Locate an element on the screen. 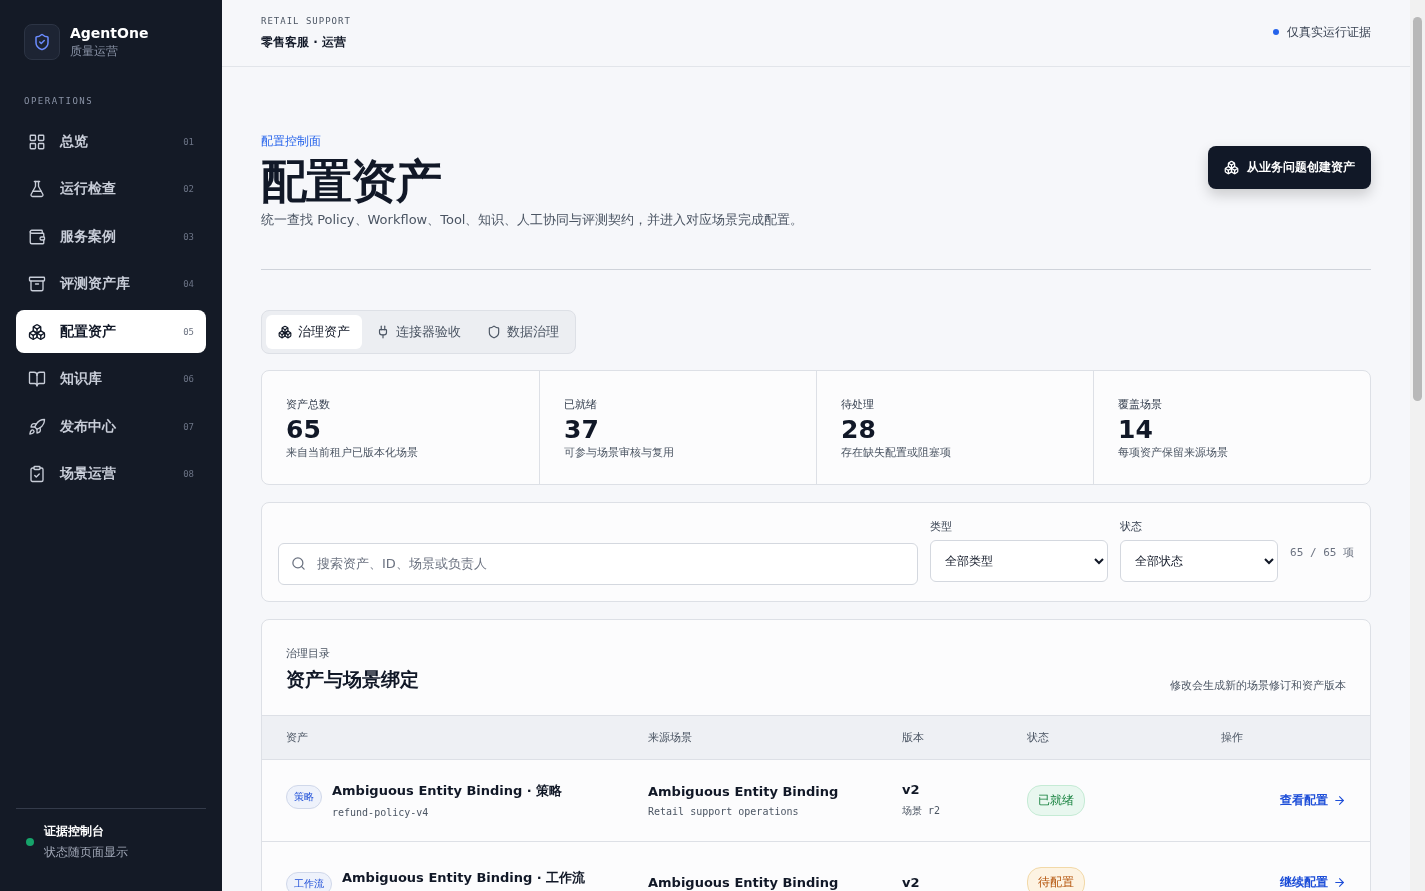 Image resolution: width=1425 pixels, height=891 pixels. nav-label: 场景运营 is located at coordinates (88, 474).